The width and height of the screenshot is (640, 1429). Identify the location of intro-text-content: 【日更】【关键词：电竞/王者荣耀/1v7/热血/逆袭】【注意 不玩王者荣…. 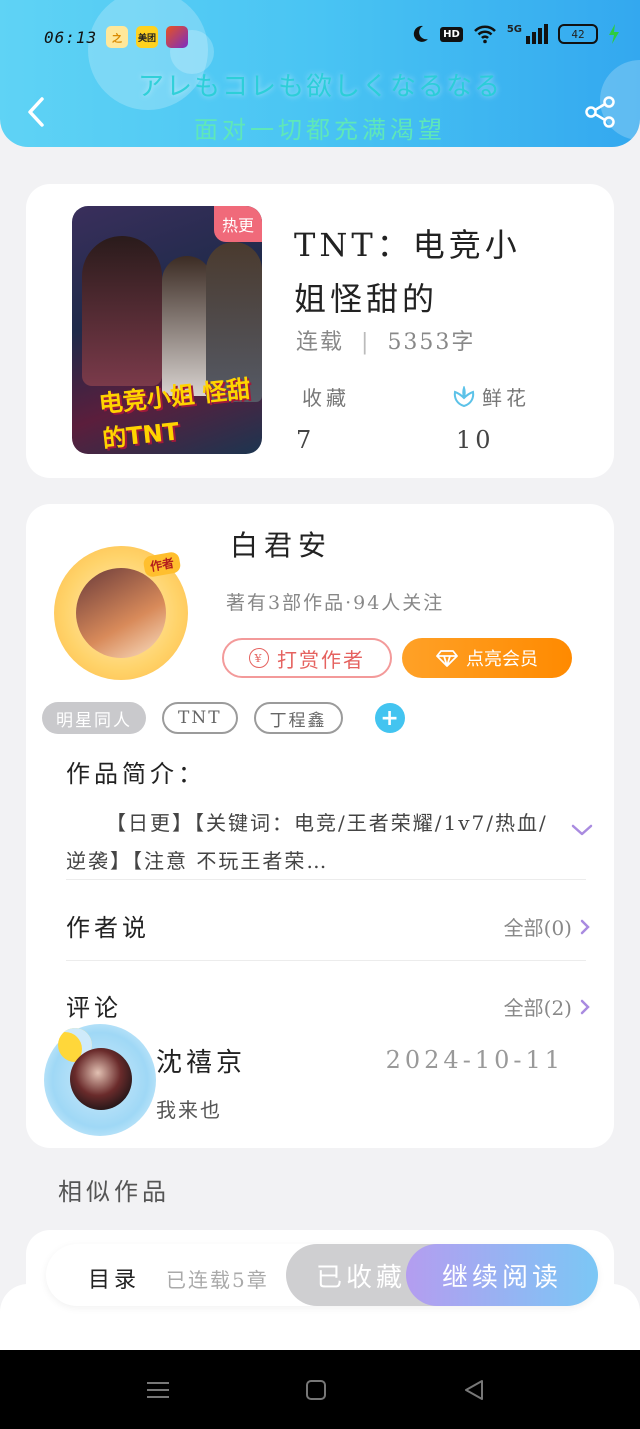
(307, 842).